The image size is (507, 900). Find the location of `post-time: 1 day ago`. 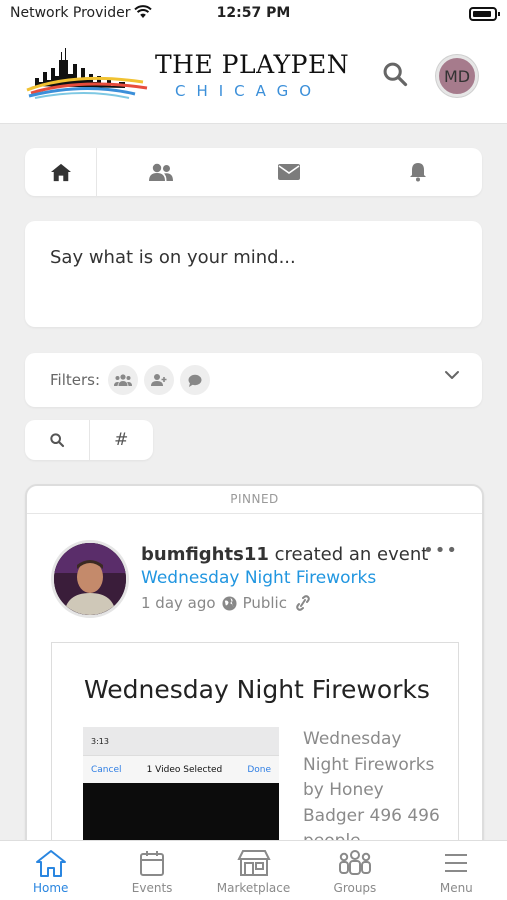

post-time: 1 day ago is located at coordinates (178, 603).